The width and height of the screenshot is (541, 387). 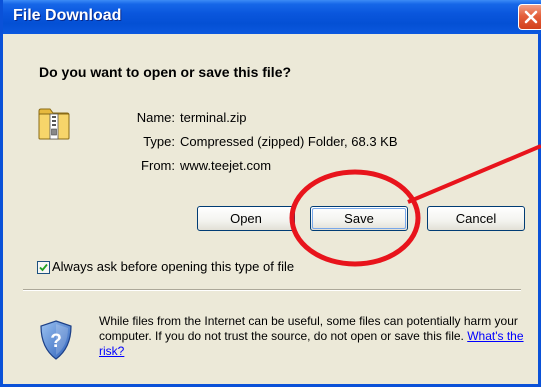 What do you see at coordinates (54, 124) in the screenshot?
I see `zip-folder-icon` at bounding box center [54, 124].